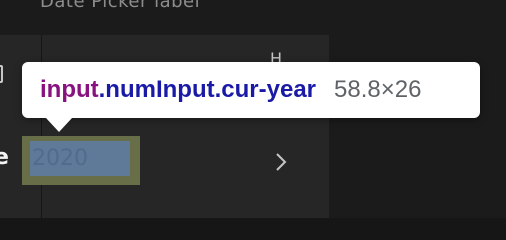  I want to click on element-height: 26, so click(408, 89).